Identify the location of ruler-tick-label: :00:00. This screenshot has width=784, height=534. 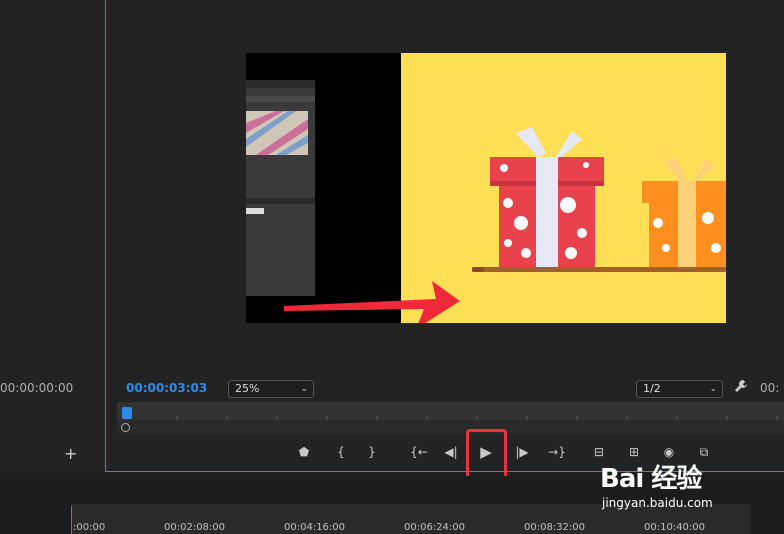
(89, 527).